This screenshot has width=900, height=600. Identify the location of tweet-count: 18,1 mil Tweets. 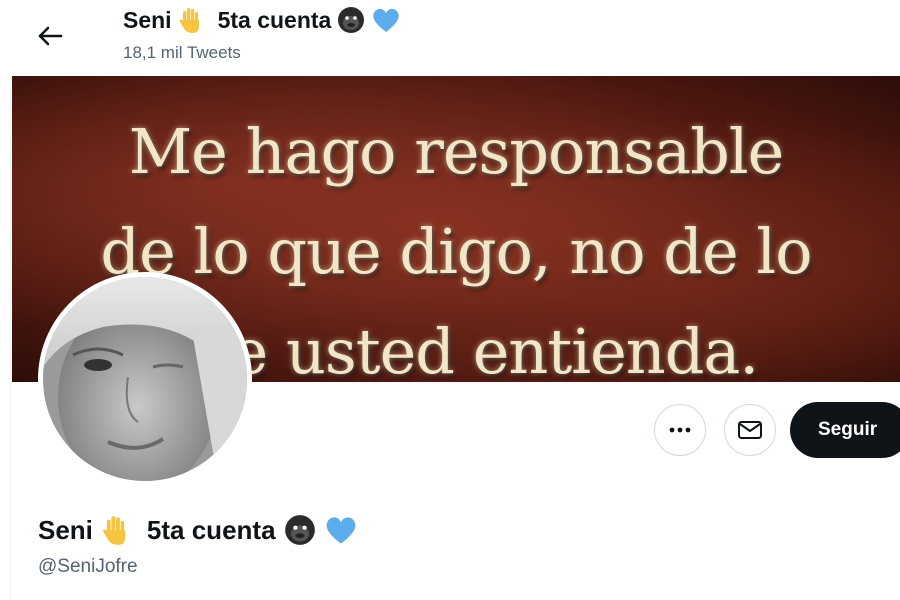
(182, 52).